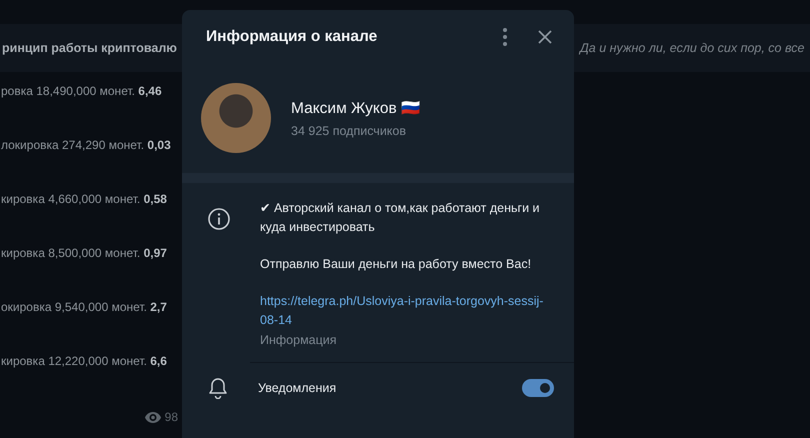  What do you see at coordinates (298, 388) in the screenshot?
I see `notifications-label: Уведомления` at bounding box center [298, 388].